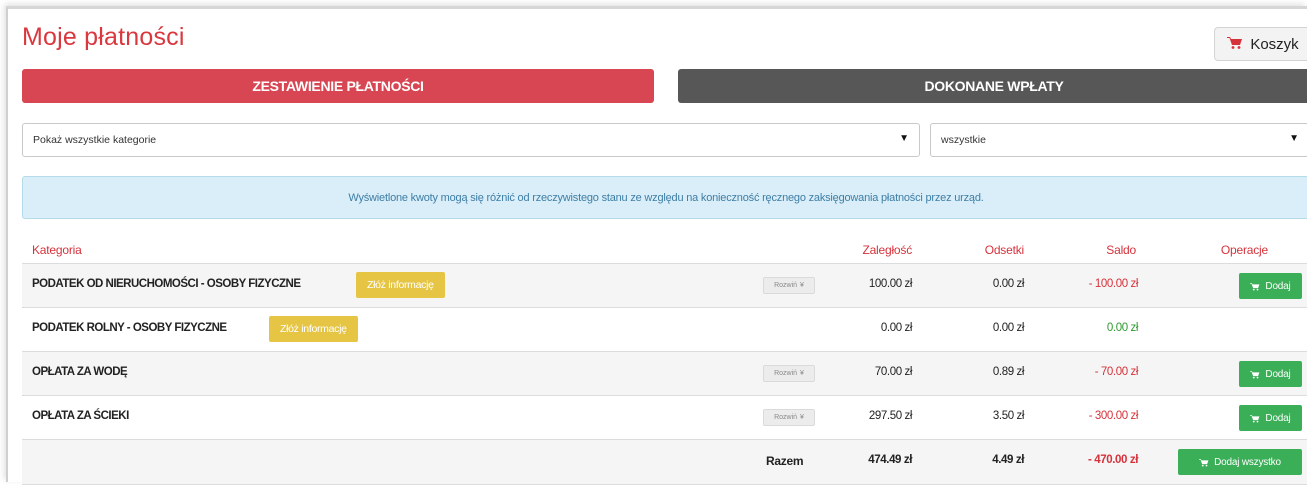 This screenshot has height=485, width=1307. Describe the element at coordinates (95, 140) in the screenshot. I see `category-select-value: Pokaż wszystkie kategorie` at that location.